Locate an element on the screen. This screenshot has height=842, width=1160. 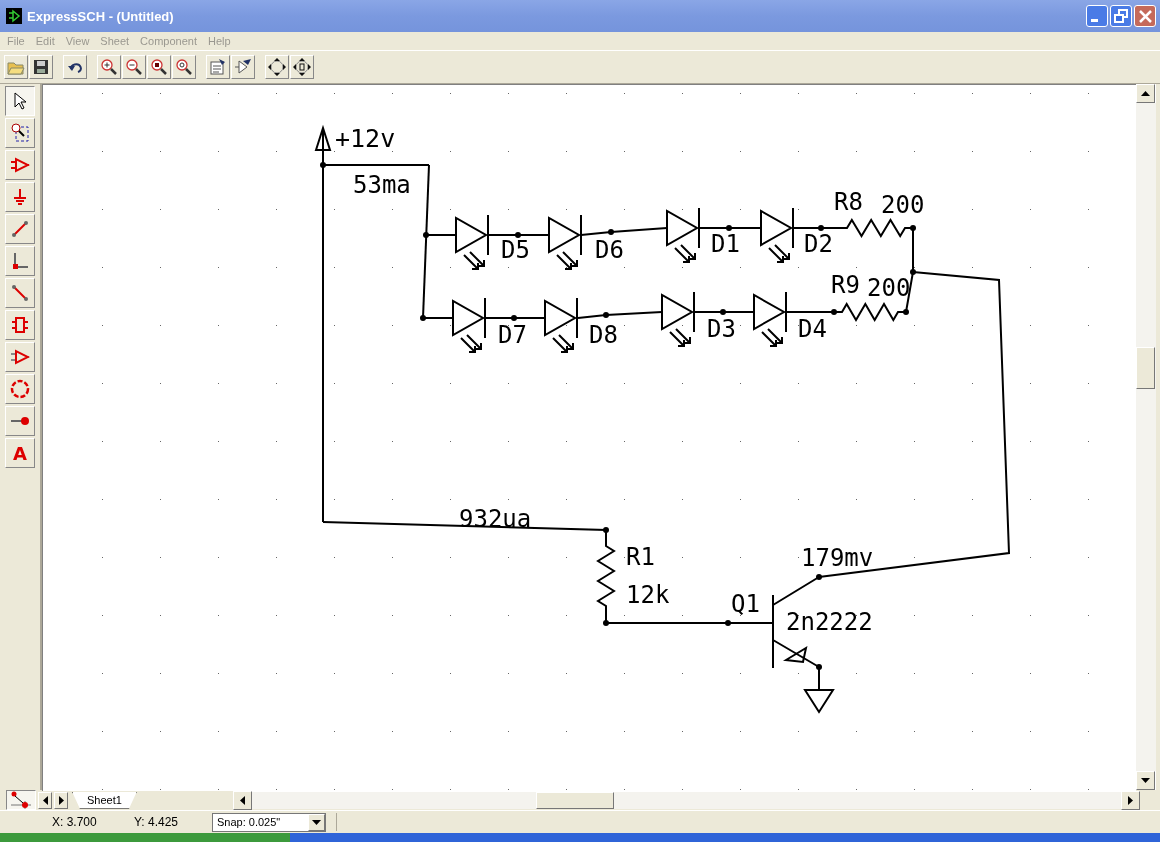
vertical-scrollbar is located at coordinates (1146, 437).